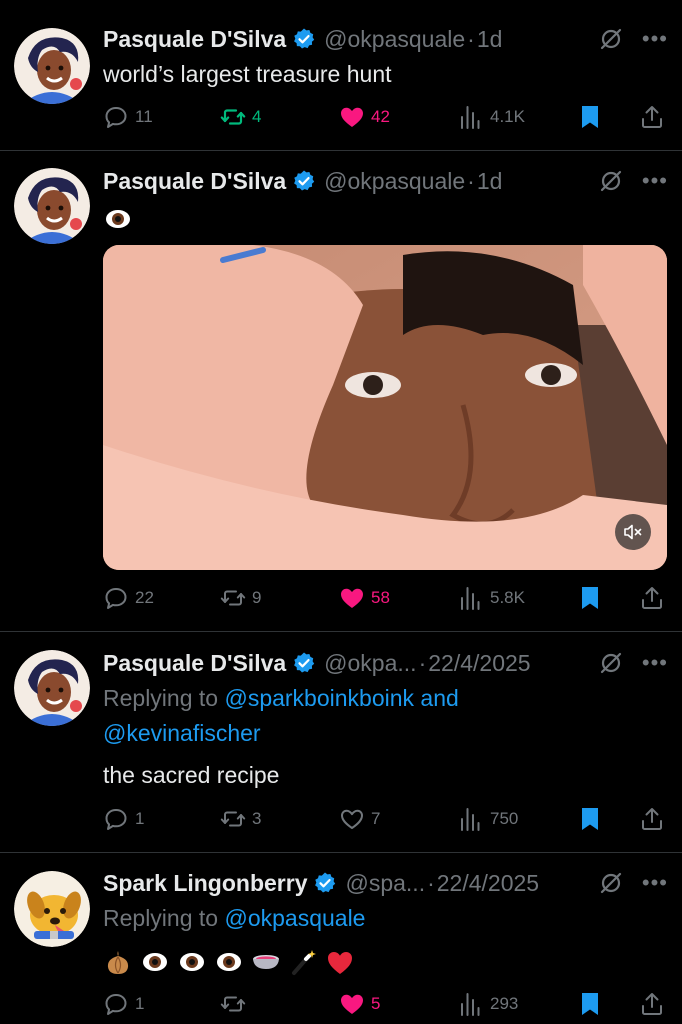 The width and height of the screenshot is (682, 1024). I want to click on tweet-text: world’s largest treasure hunt, so click(247, 74).